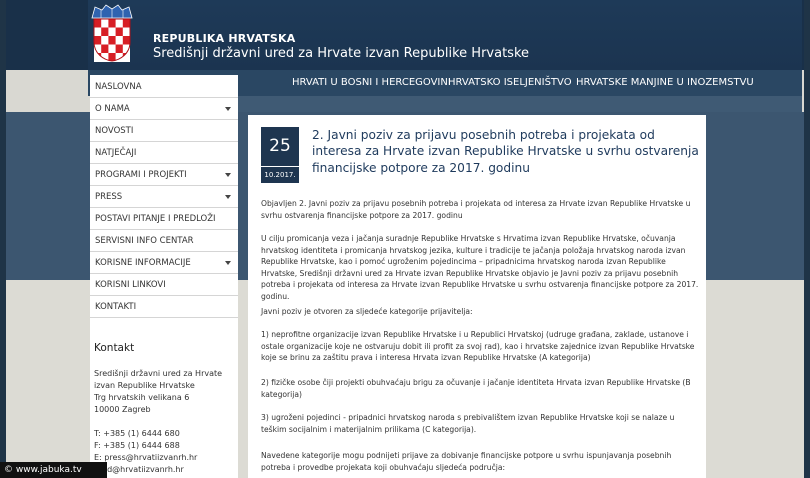  I want to click on sidebar-item-label: PRESS, so click(109, 197).